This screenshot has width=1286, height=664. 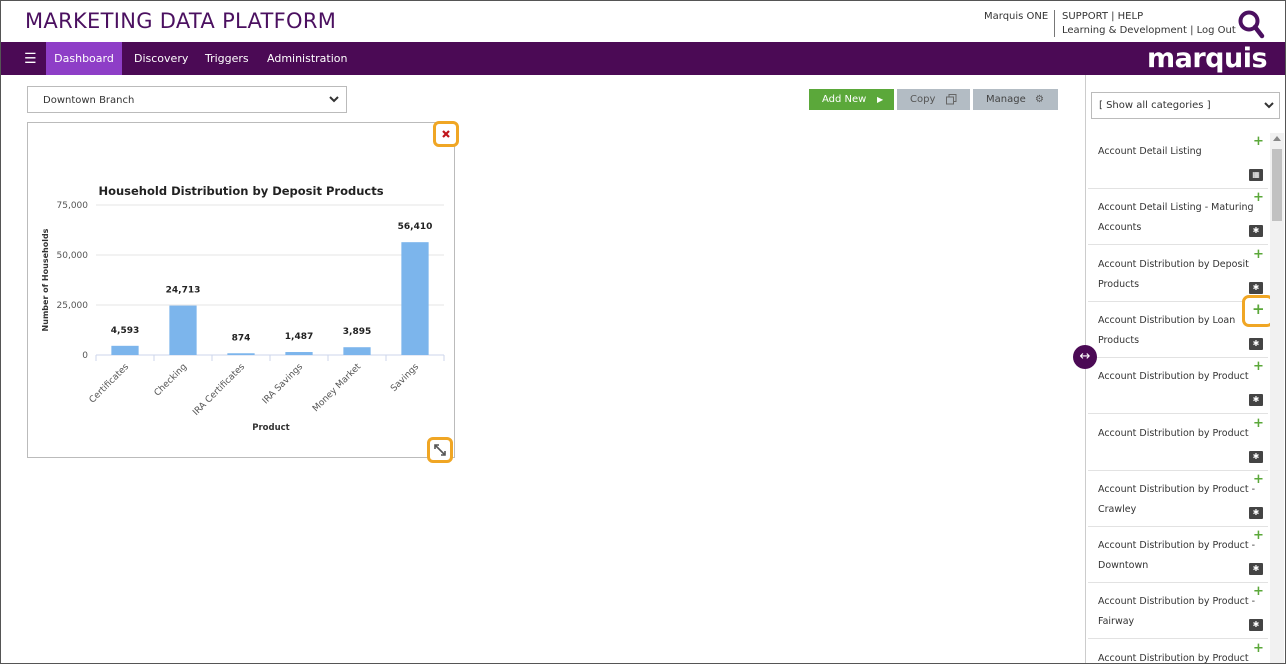 What do you see at coordinates (283, 384) in the screenshot?
I see `x-tick-label: IRA Savings` at bounding box center [283, 384].